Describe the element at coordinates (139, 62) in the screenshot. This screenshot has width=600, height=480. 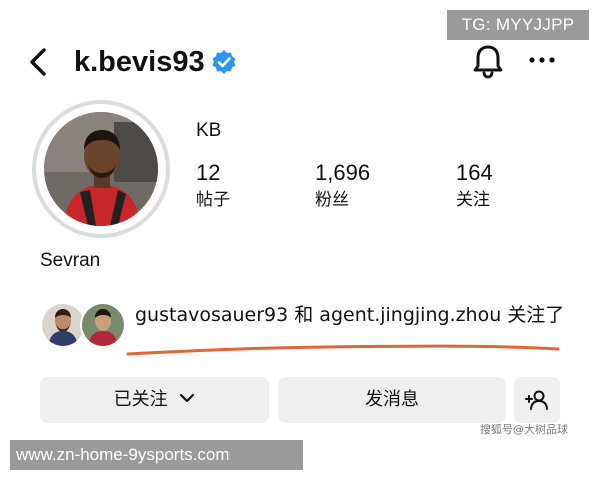
I see `username: k.bevis93` at that location.